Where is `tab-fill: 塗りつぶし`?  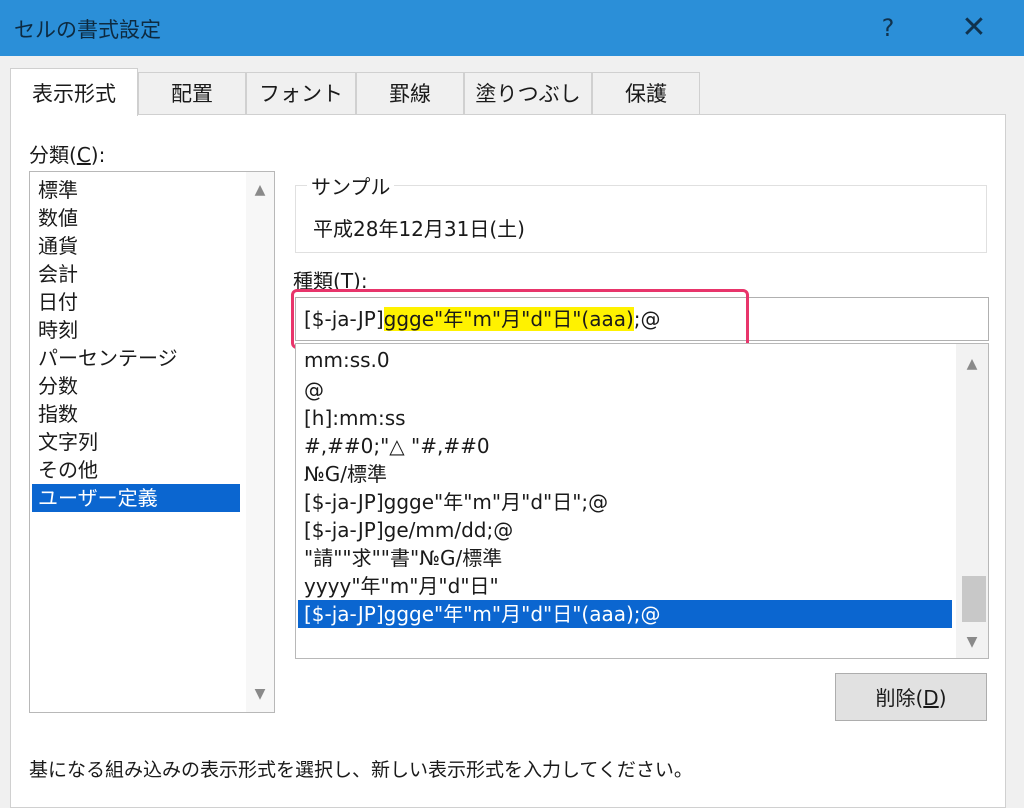 tab-fill: 塗りつぶし is located at coordinates (528, 93).